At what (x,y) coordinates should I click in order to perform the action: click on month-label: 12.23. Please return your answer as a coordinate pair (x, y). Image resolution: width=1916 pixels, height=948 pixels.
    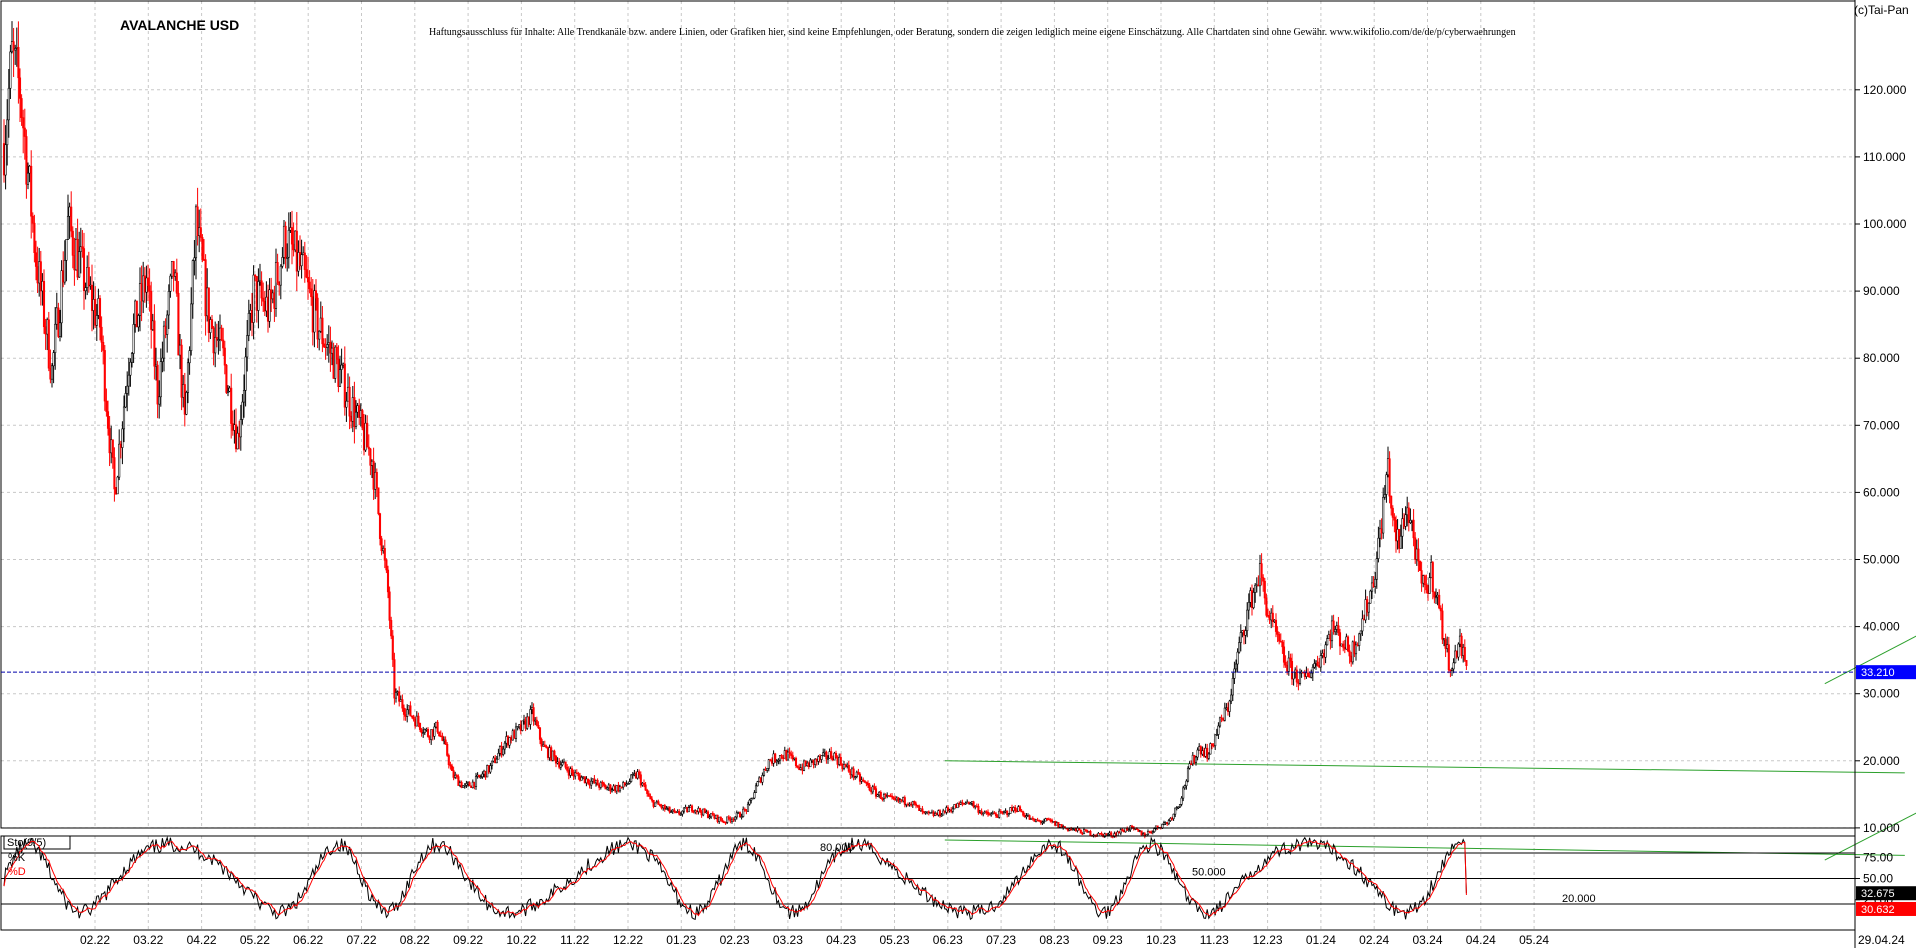
    Looking at the image, I should click on (1268, 940).